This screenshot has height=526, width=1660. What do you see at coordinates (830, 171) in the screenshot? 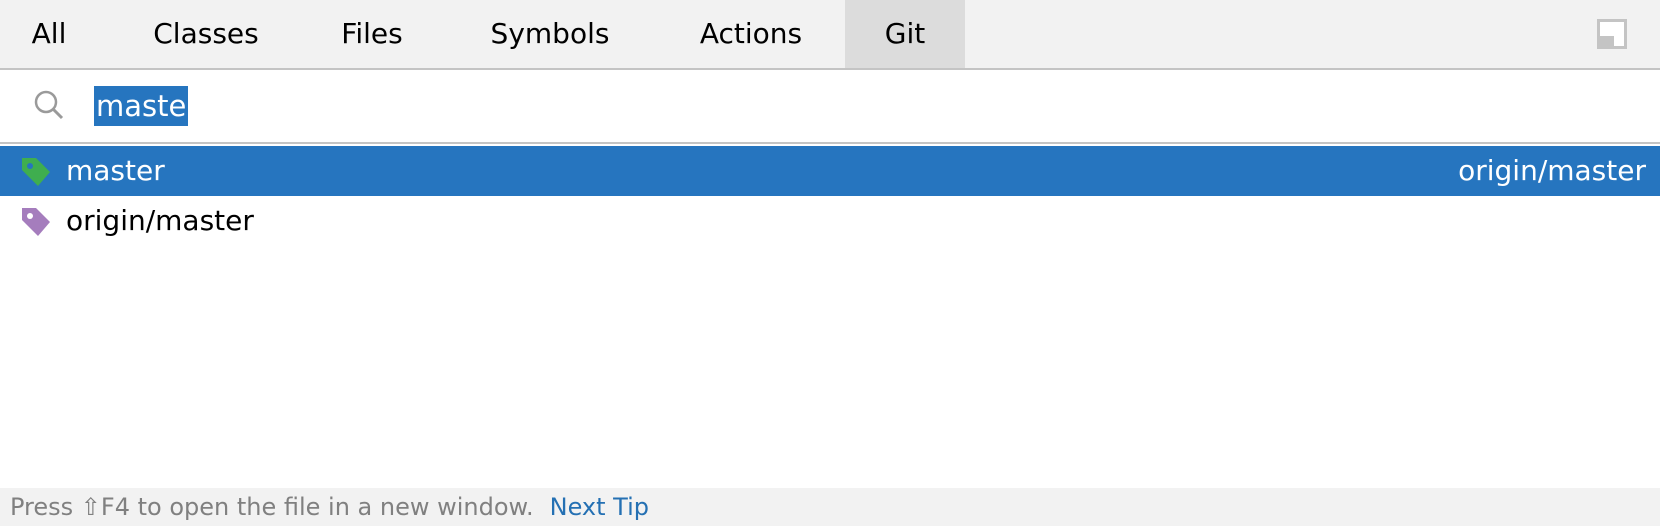
I see `result-item: master origin/master` at bounding box center [830, 171].